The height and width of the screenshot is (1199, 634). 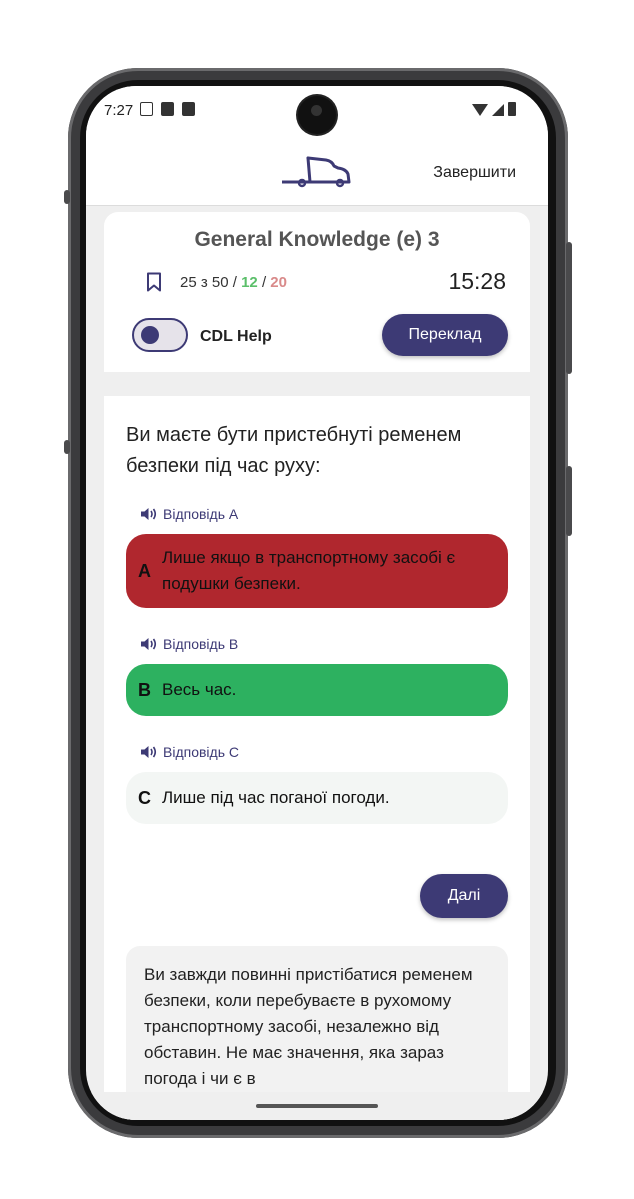 I want to click on status-bar: 7:27, so click(x=317, y=111).